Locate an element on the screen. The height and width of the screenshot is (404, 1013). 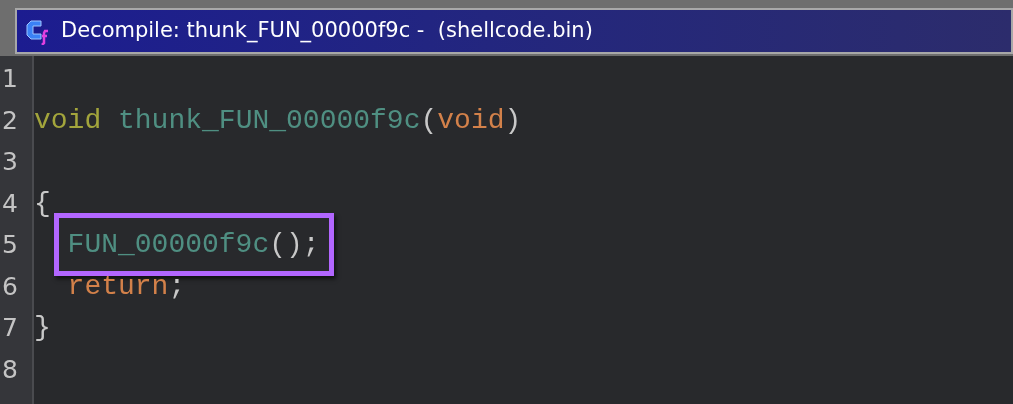
line-number: 1 is located at coordinates (10, 79).